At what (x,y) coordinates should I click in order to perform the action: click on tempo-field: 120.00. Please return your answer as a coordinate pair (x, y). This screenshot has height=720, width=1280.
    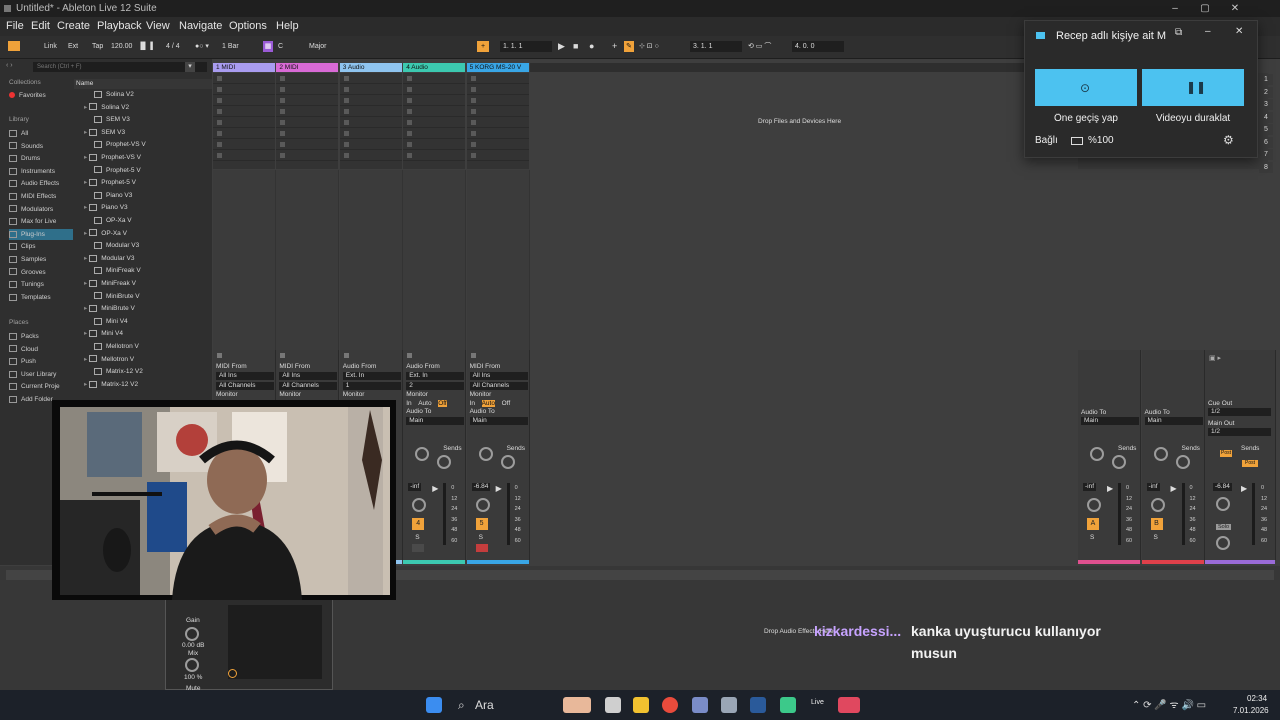
    Looking at the image, I should click on (121, 46).